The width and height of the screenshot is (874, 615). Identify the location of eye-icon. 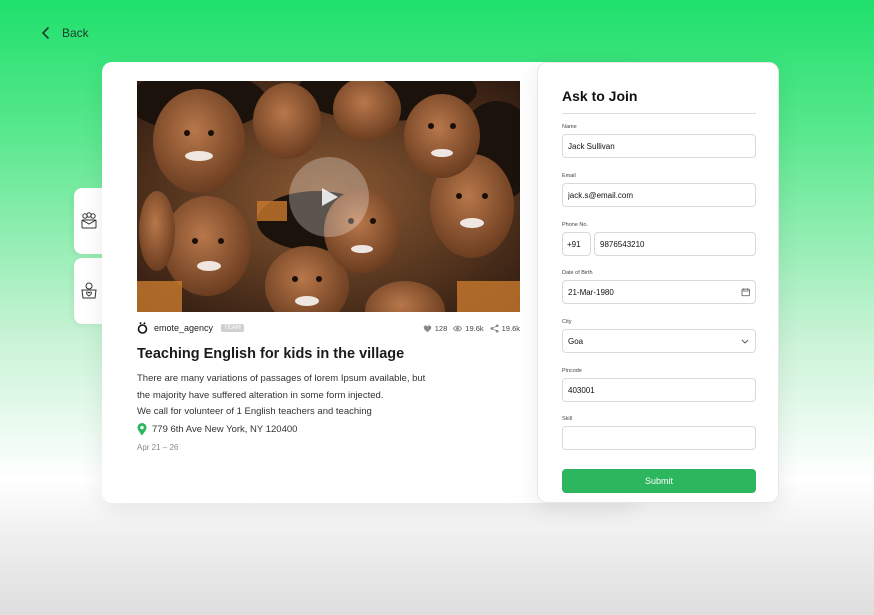
(458, 328).